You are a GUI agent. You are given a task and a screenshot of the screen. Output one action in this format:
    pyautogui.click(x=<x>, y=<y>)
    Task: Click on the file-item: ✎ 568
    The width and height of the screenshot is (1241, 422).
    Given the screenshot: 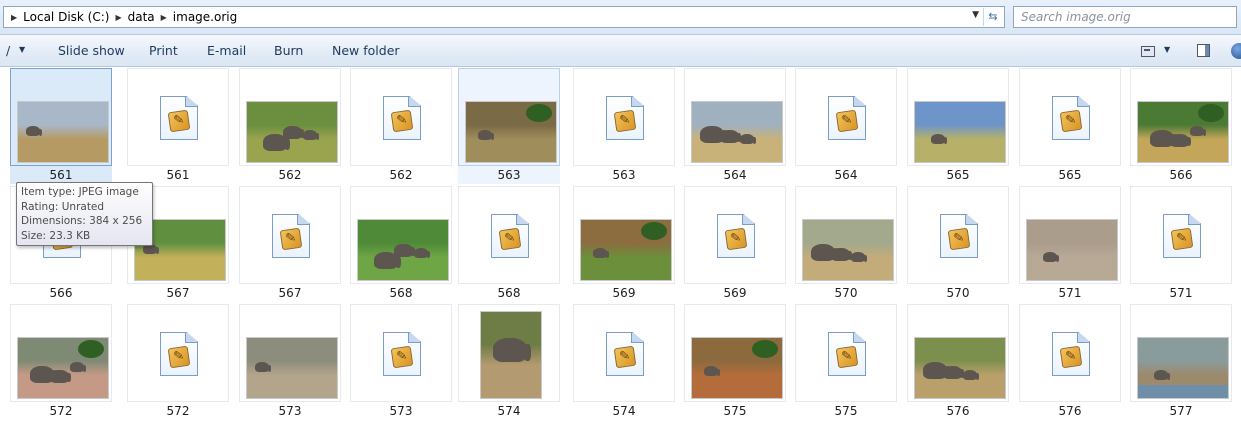 What is the action you would take?
    pyautogui.click(x=509, y=245)
    